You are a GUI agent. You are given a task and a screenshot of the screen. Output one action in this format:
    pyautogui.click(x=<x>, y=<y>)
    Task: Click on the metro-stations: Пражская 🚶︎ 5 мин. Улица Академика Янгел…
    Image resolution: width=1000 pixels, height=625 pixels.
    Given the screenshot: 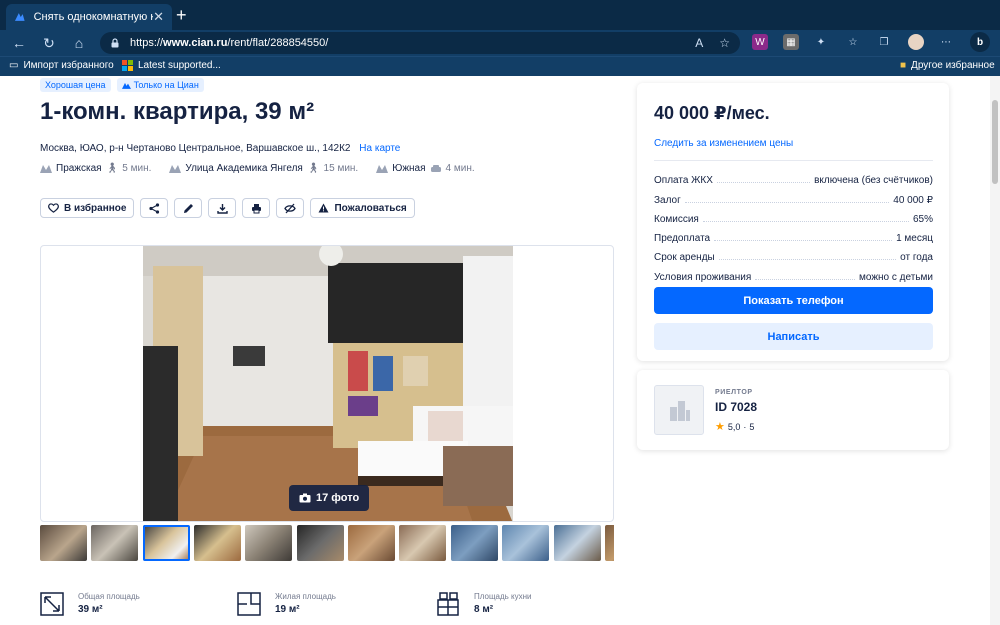 What is the action you would take?
    pyautogui.click(x=264, y=168)
    